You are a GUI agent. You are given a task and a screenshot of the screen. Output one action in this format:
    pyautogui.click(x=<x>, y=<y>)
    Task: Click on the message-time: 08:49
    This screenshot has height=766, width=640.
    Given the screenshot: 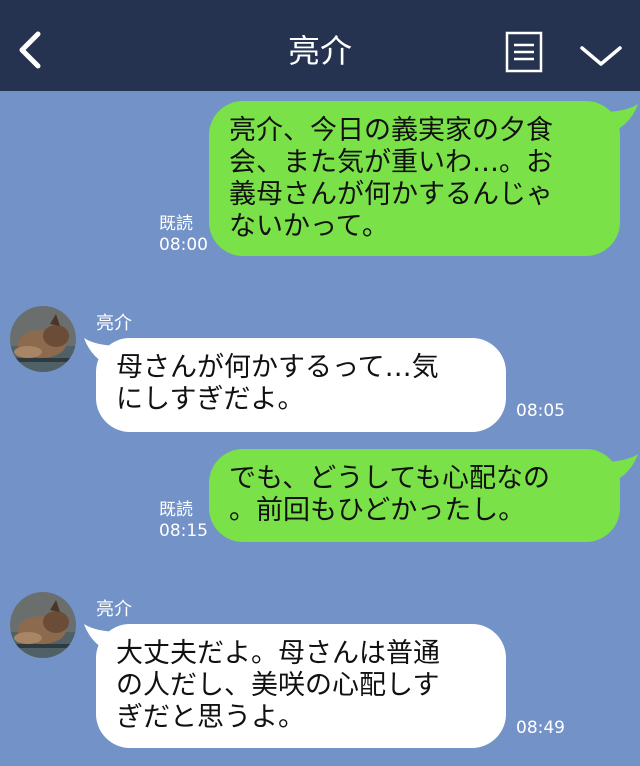 What is the action you would take?
    pyautogui.click(x=540, y=728)
    